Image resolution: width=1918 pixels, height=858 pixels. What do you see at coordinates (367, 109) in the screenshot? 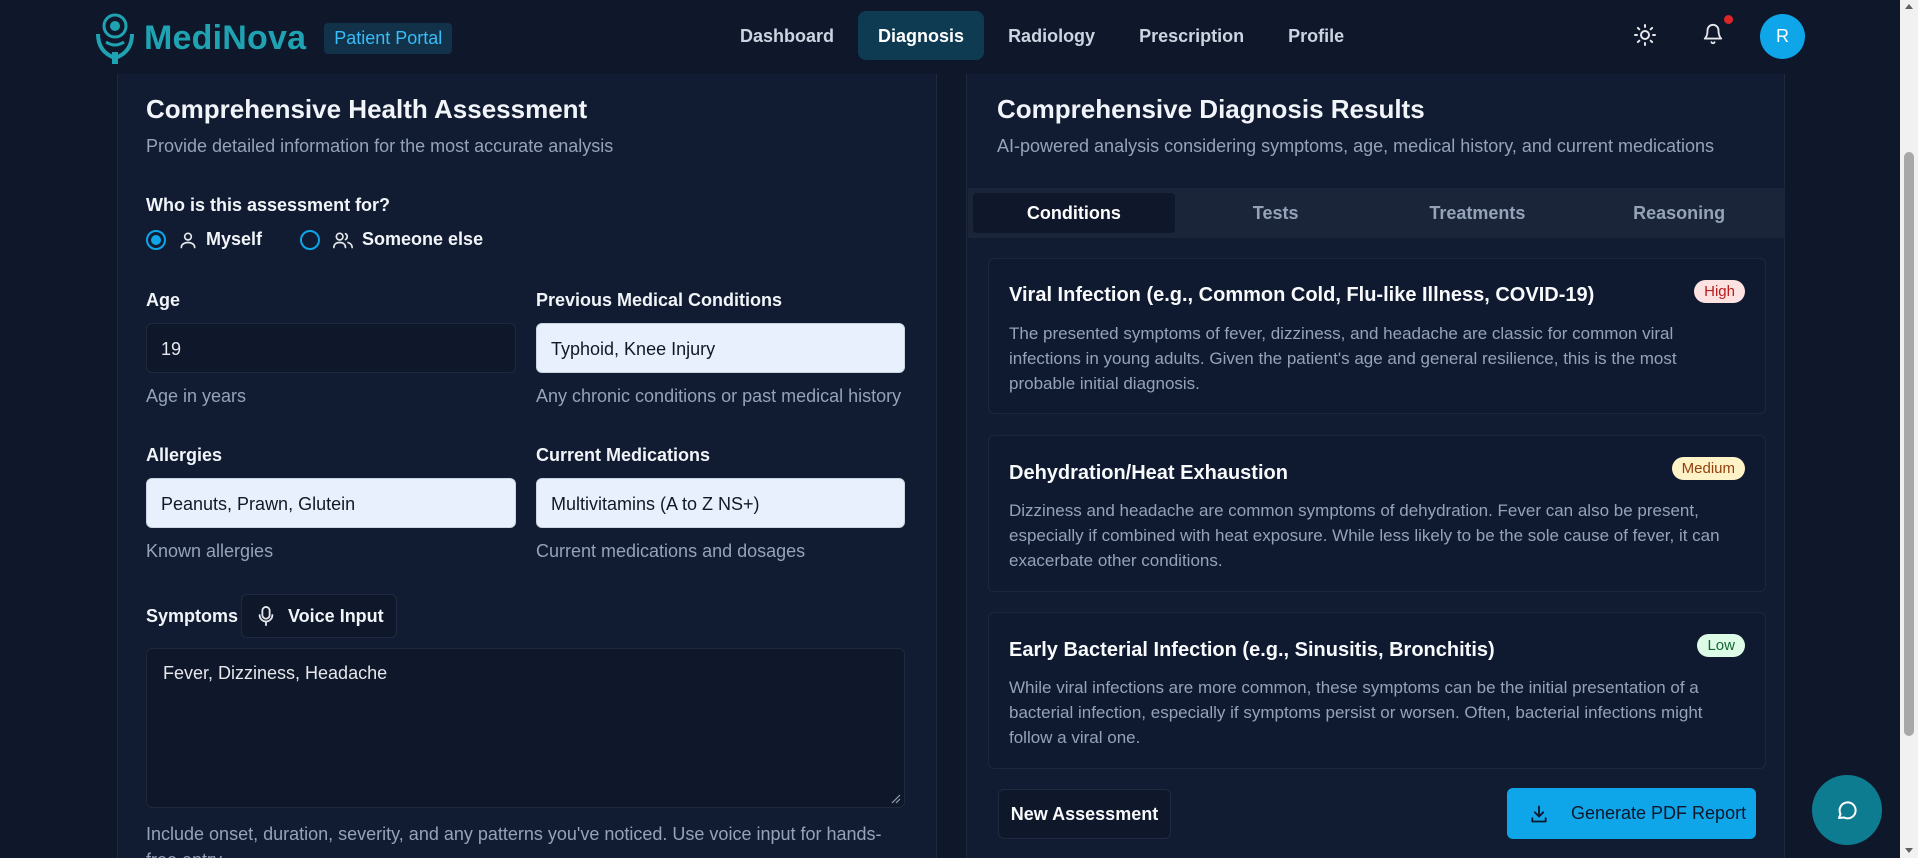
I see `assessment-title: Comprehensive Health Assessment` at bounding box center [367, 109].